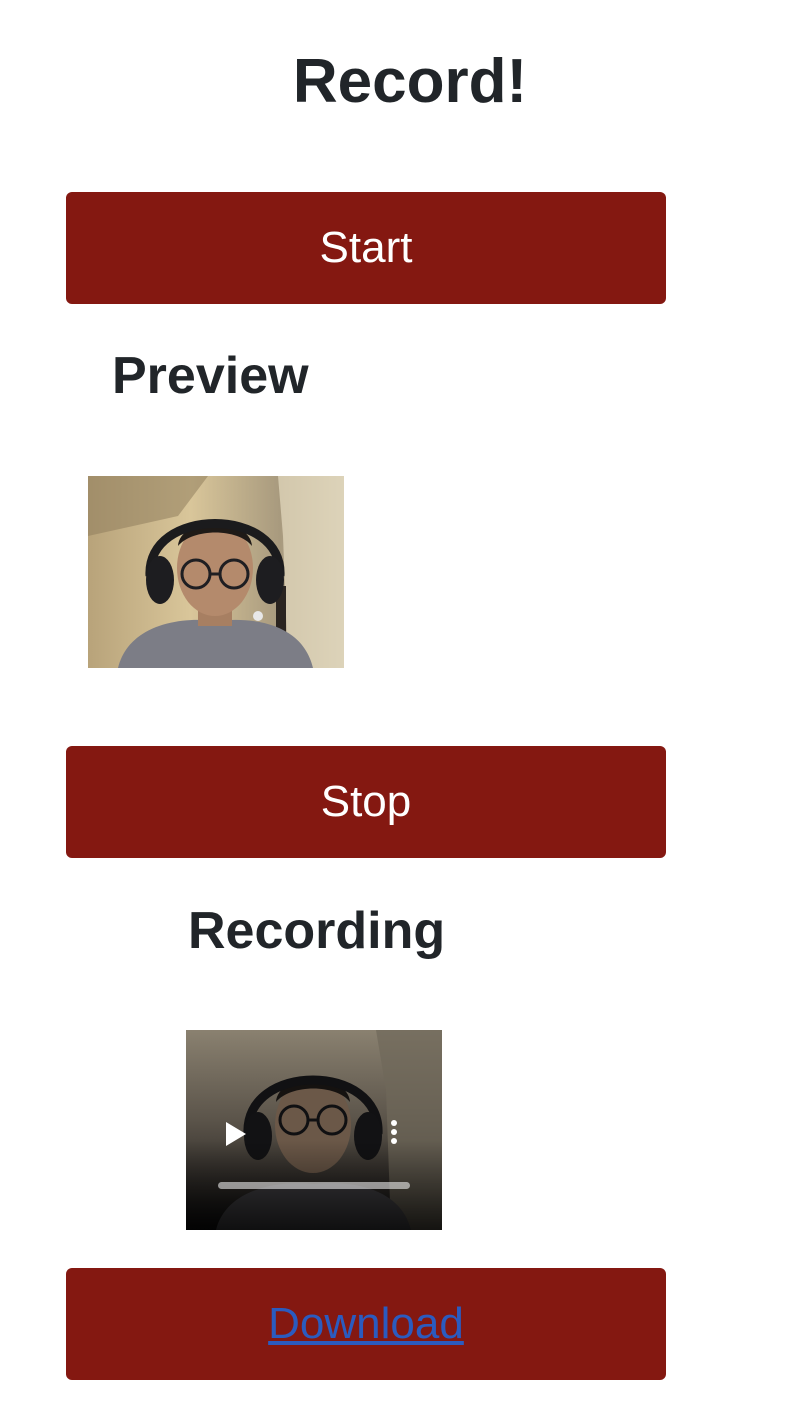 The image size is (810, 1426). Describe the element at coordinates (314, 1130) in the screenshot. I see `recording-video-player` at that location.